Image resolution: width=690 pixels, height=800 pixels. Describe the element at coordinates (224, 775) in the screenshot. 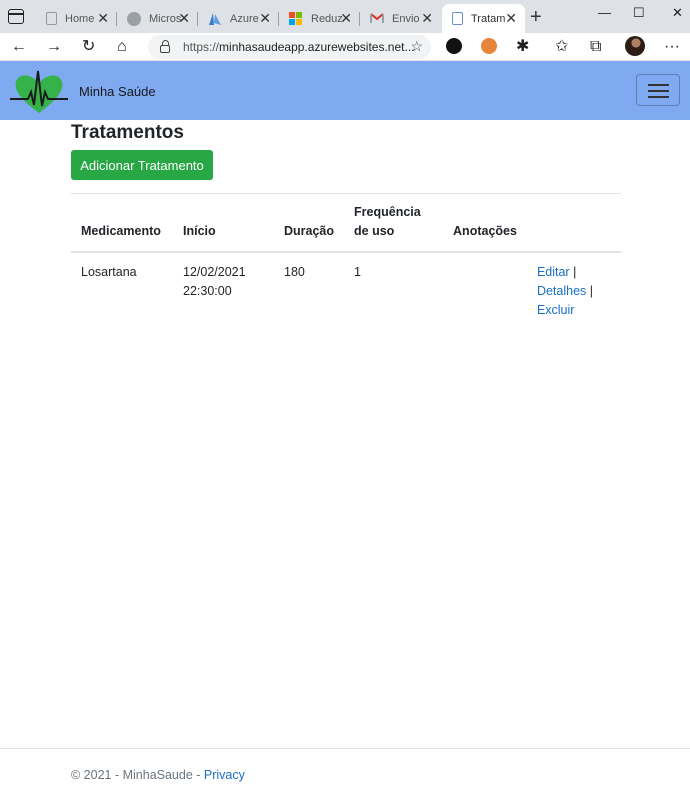

I see `privacy-link: Privacy` at that location.